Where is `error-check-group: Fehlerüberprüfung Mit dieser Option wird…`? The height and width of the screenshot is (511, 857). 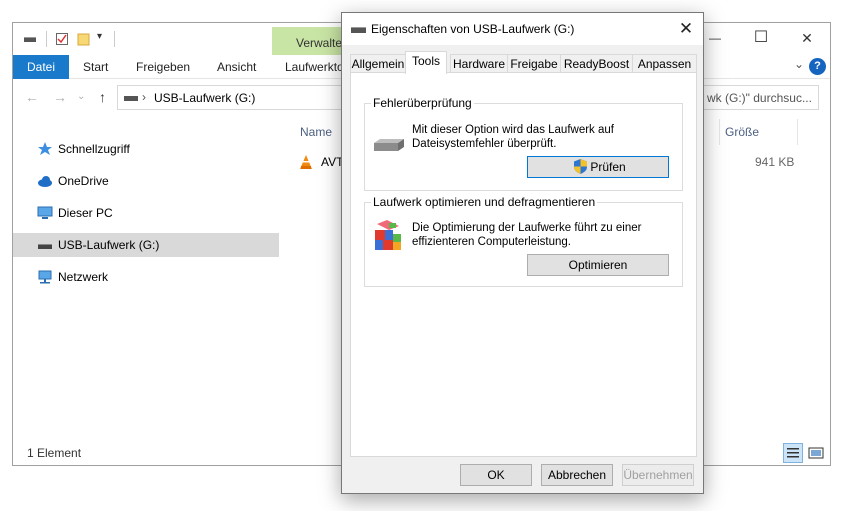
error-check-group: Fehlerüberprüfung Mit dieser Option wird… is located at coordinates (523, 143).